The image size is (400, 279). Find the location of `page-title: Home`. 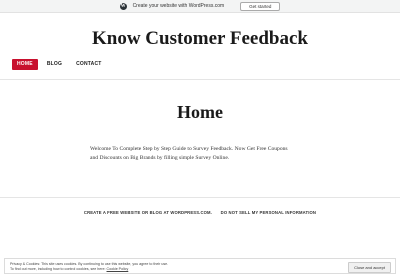

page-title: Home is located at coordinates (200, 112).